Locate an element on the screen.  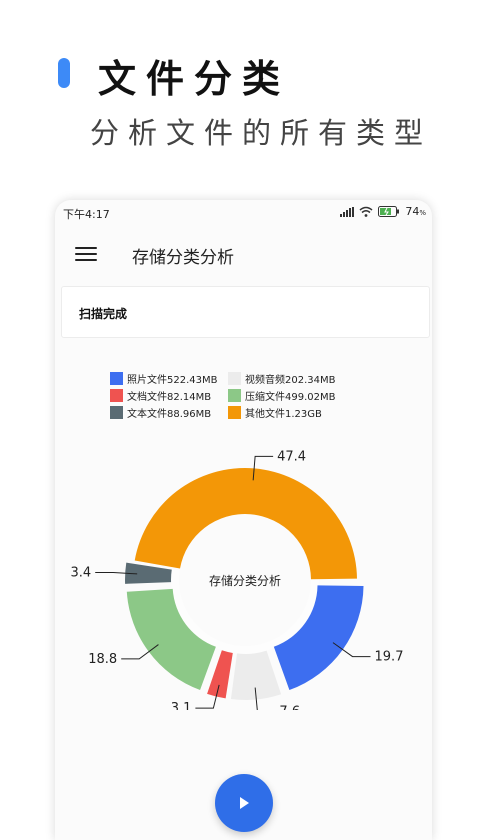
scan-status-text: 扫描完成 is located at coordinates (103, 314).